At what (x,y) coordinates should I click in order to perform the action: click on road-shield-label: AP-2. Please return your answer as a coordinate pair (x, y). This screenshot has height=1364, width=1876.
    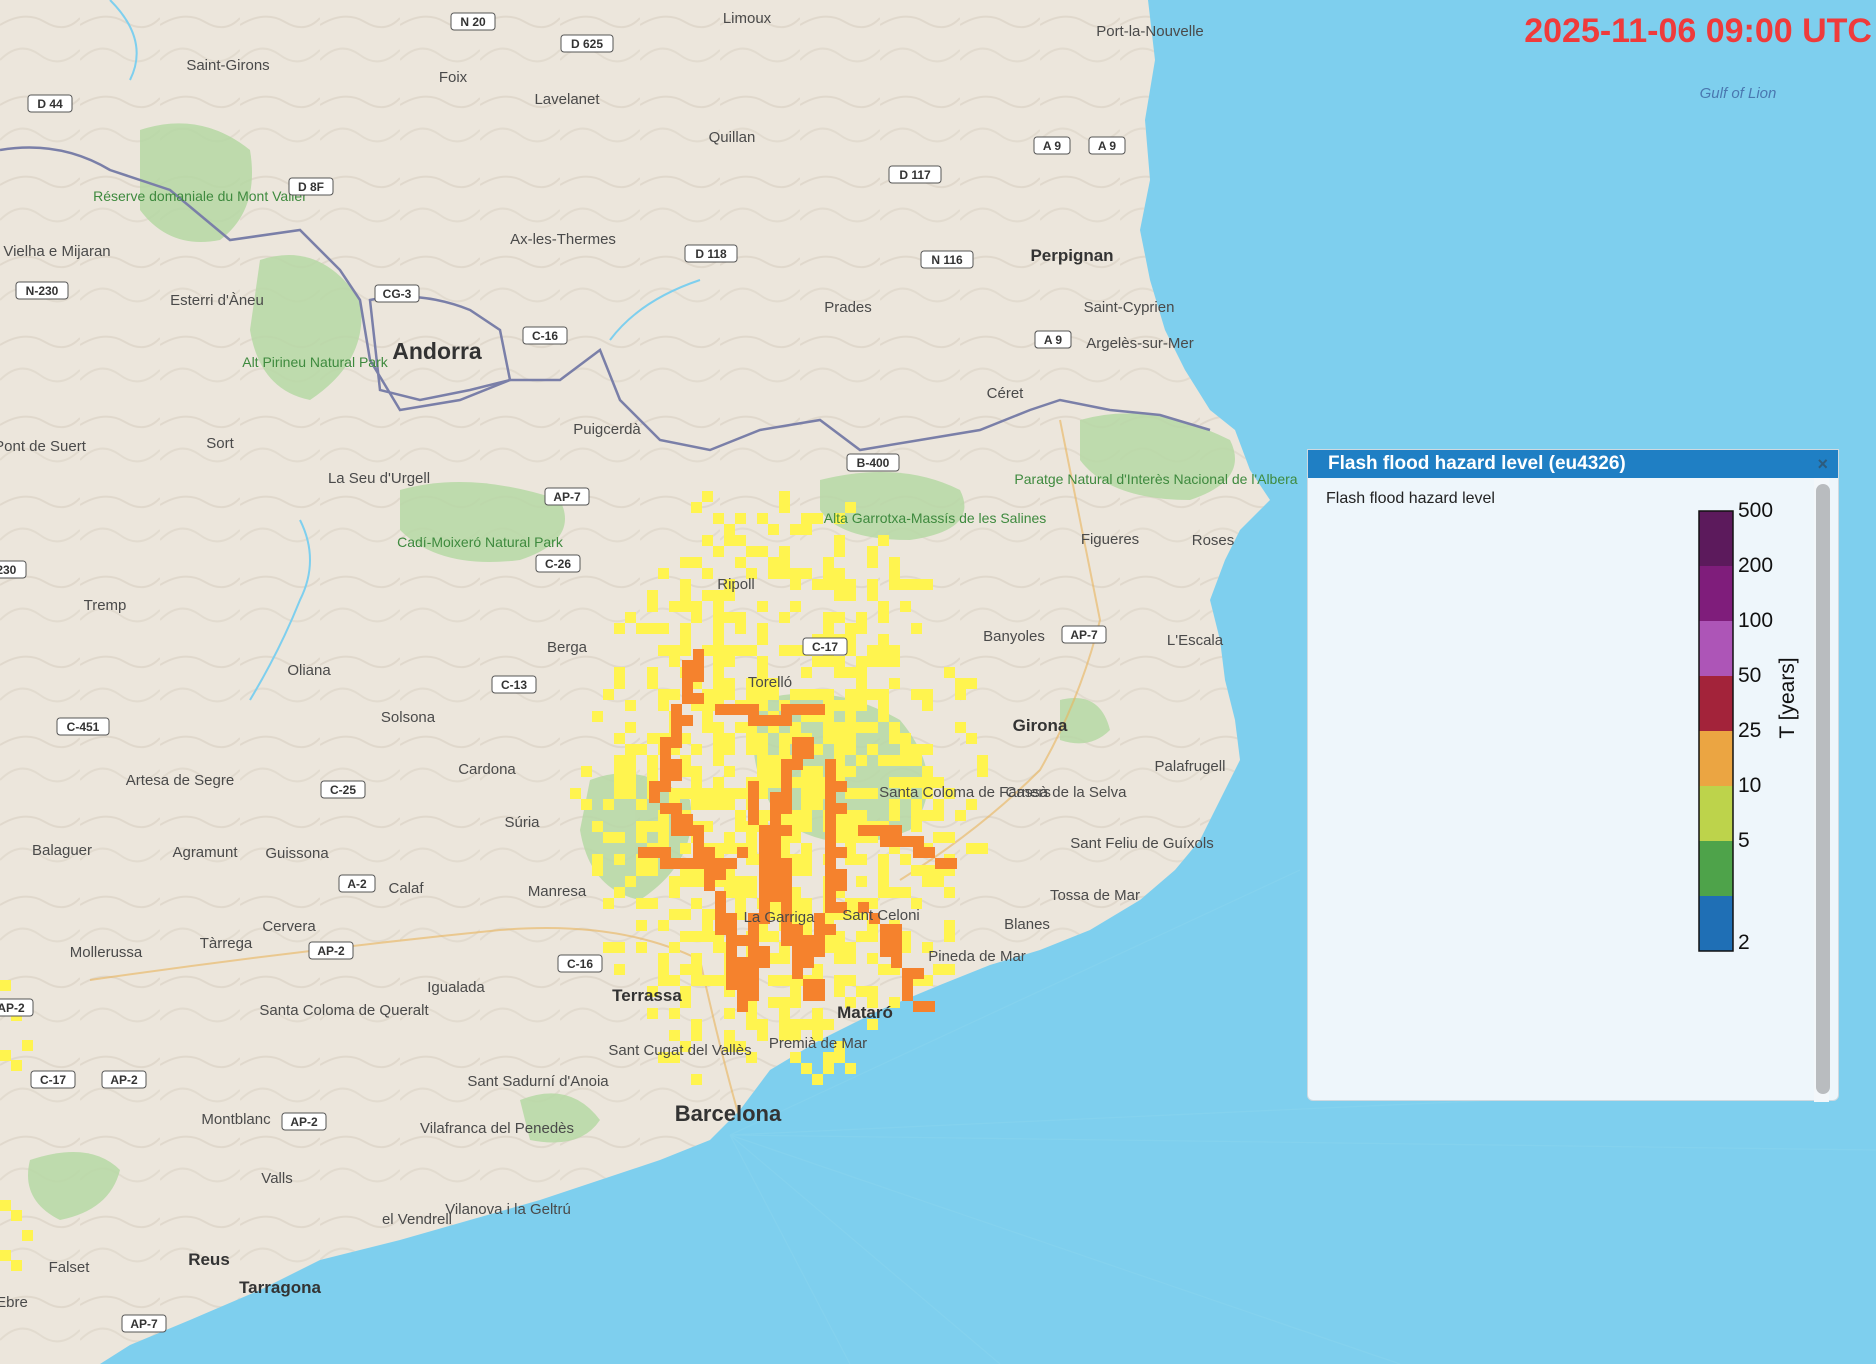
    Looking at the image, I should click on (12, 1008).